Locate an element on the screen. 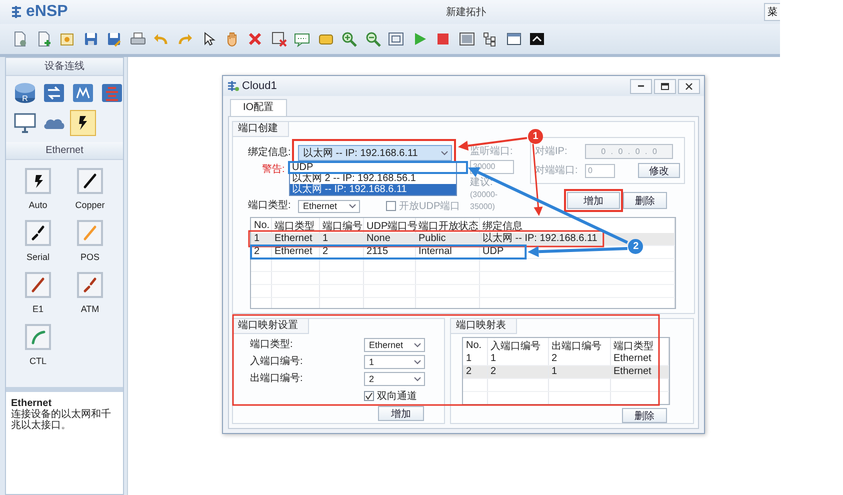  box-cross-icon is located at coordinates (278, 39).